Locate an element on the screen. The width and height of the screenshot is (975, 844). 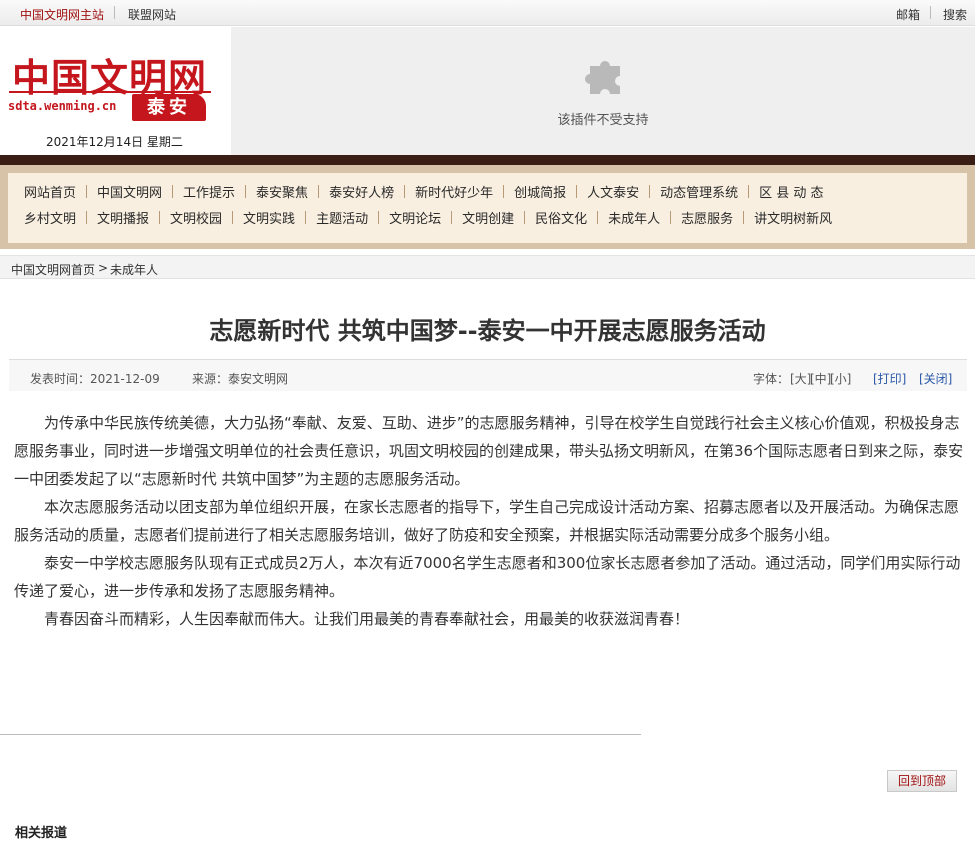
nav-item-themes: 主题活动 is located at coordinates (342, 217).